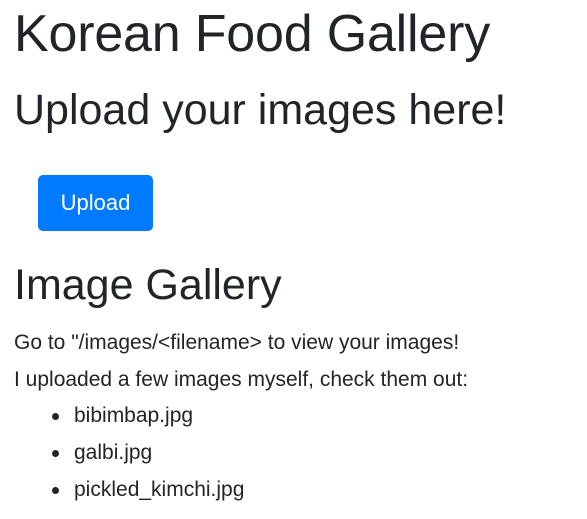 This screenshot has width=587, height=519. I want to click on upload-button: Upload, so click(95, 203).